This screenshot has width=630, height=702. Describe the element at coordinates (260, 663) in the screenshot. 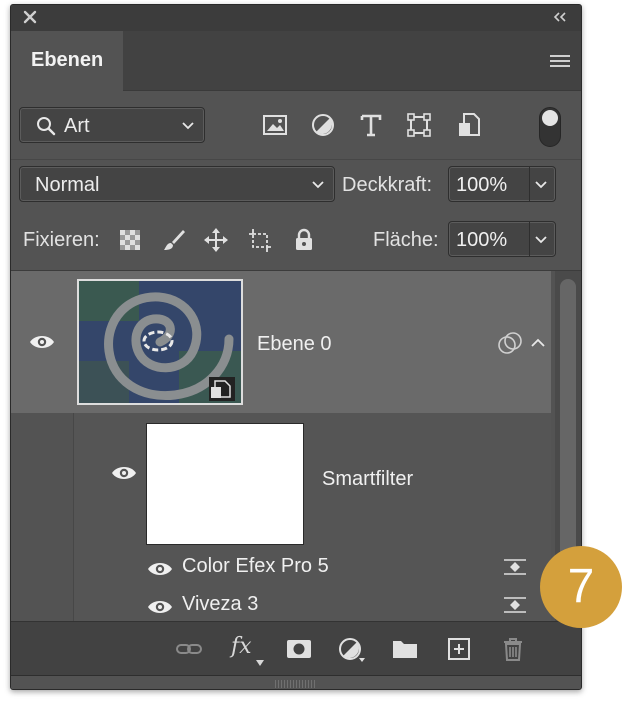

I see `dropdown-triangle-icon` at that location.